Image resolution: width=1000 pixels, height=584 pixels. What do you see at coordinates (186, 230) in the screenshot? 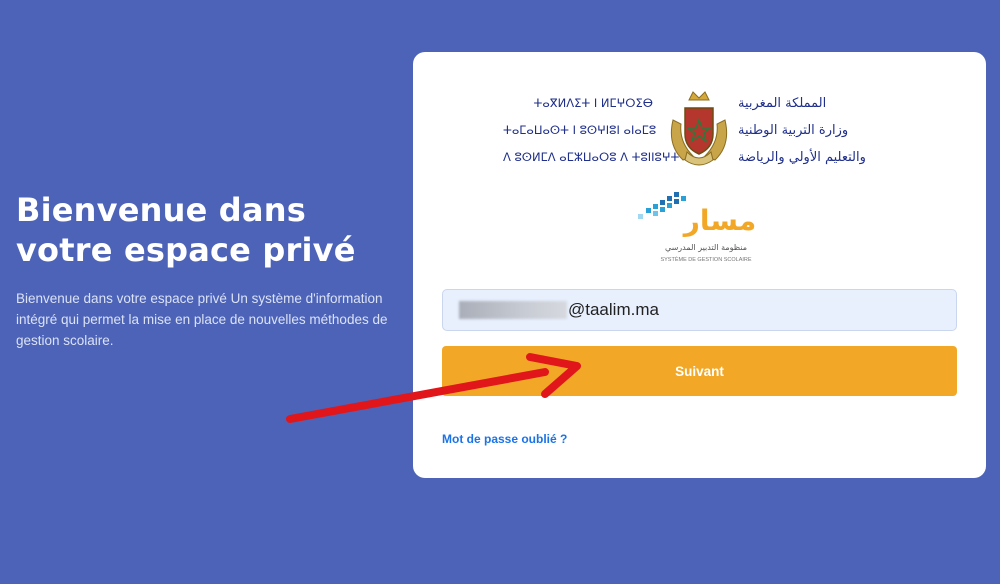
I see `welcome-title: Bienvenue dans votre espace privé` at bounding box center [186, 230].